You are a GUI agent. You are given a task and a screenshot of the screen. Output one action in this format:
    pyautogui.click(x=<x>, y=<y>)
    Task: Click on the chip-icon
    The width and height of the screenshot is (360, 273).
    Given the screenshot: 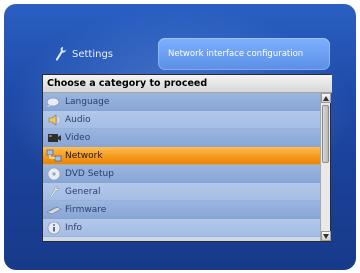 What is the action you would take?
    pyautogui.click(x=54, y=210)
    